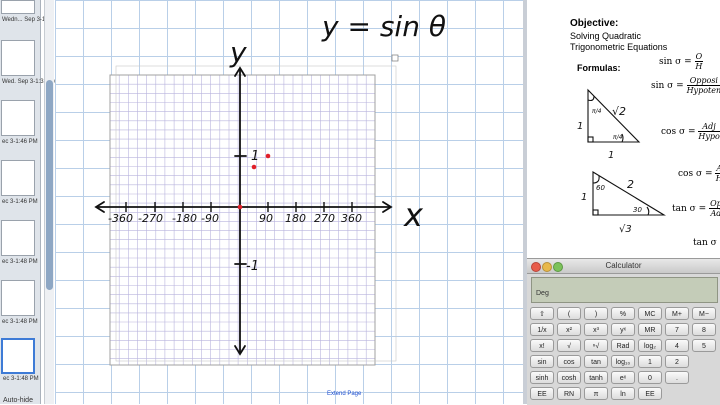  I want to click on calc-key: RN, so click(569, 393).